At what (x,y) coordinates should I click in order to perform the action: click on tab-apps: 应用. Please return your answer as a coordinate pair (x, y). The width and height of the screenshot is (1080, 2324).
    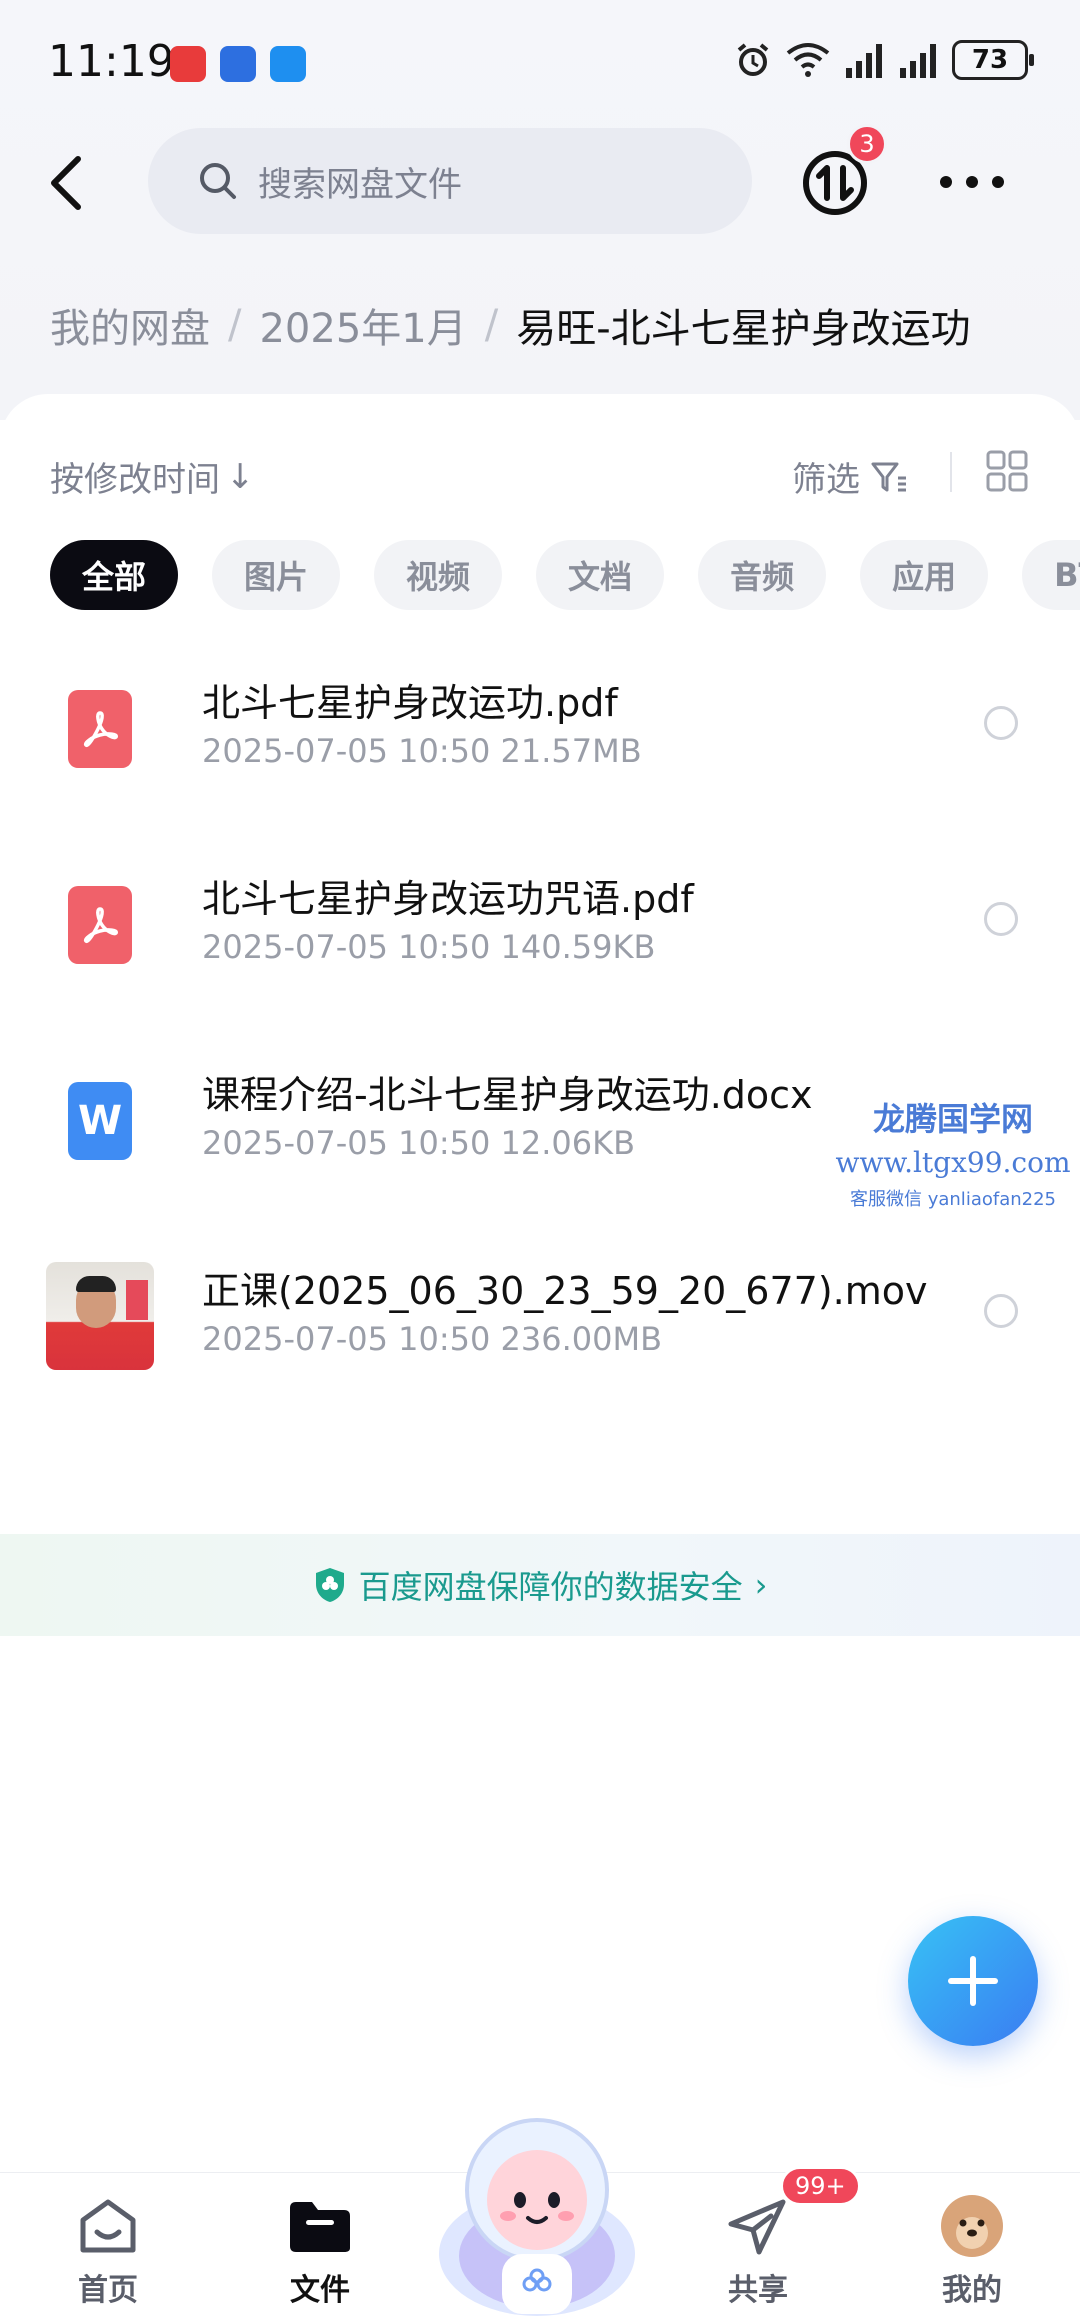
    Looking at the image, I should click on (924, 575).